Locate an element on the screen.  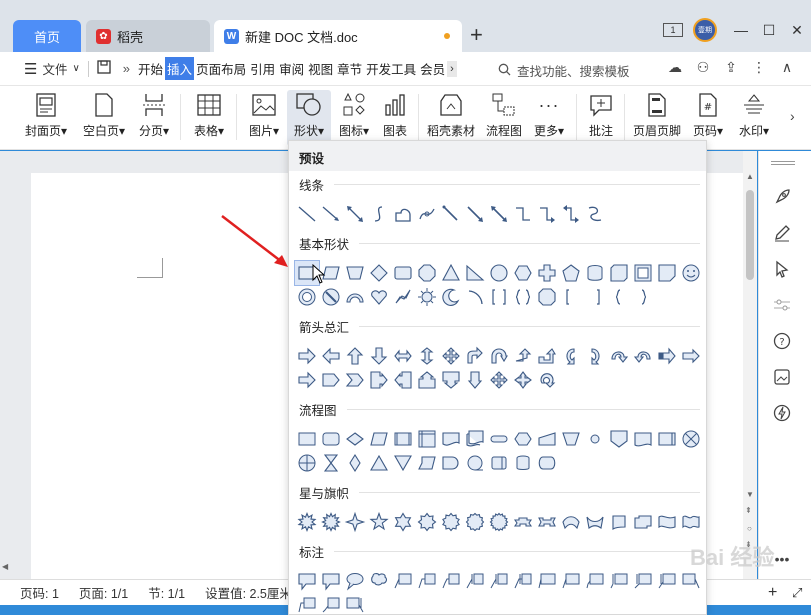
rocket-icon is located at coordinates (782, 197).